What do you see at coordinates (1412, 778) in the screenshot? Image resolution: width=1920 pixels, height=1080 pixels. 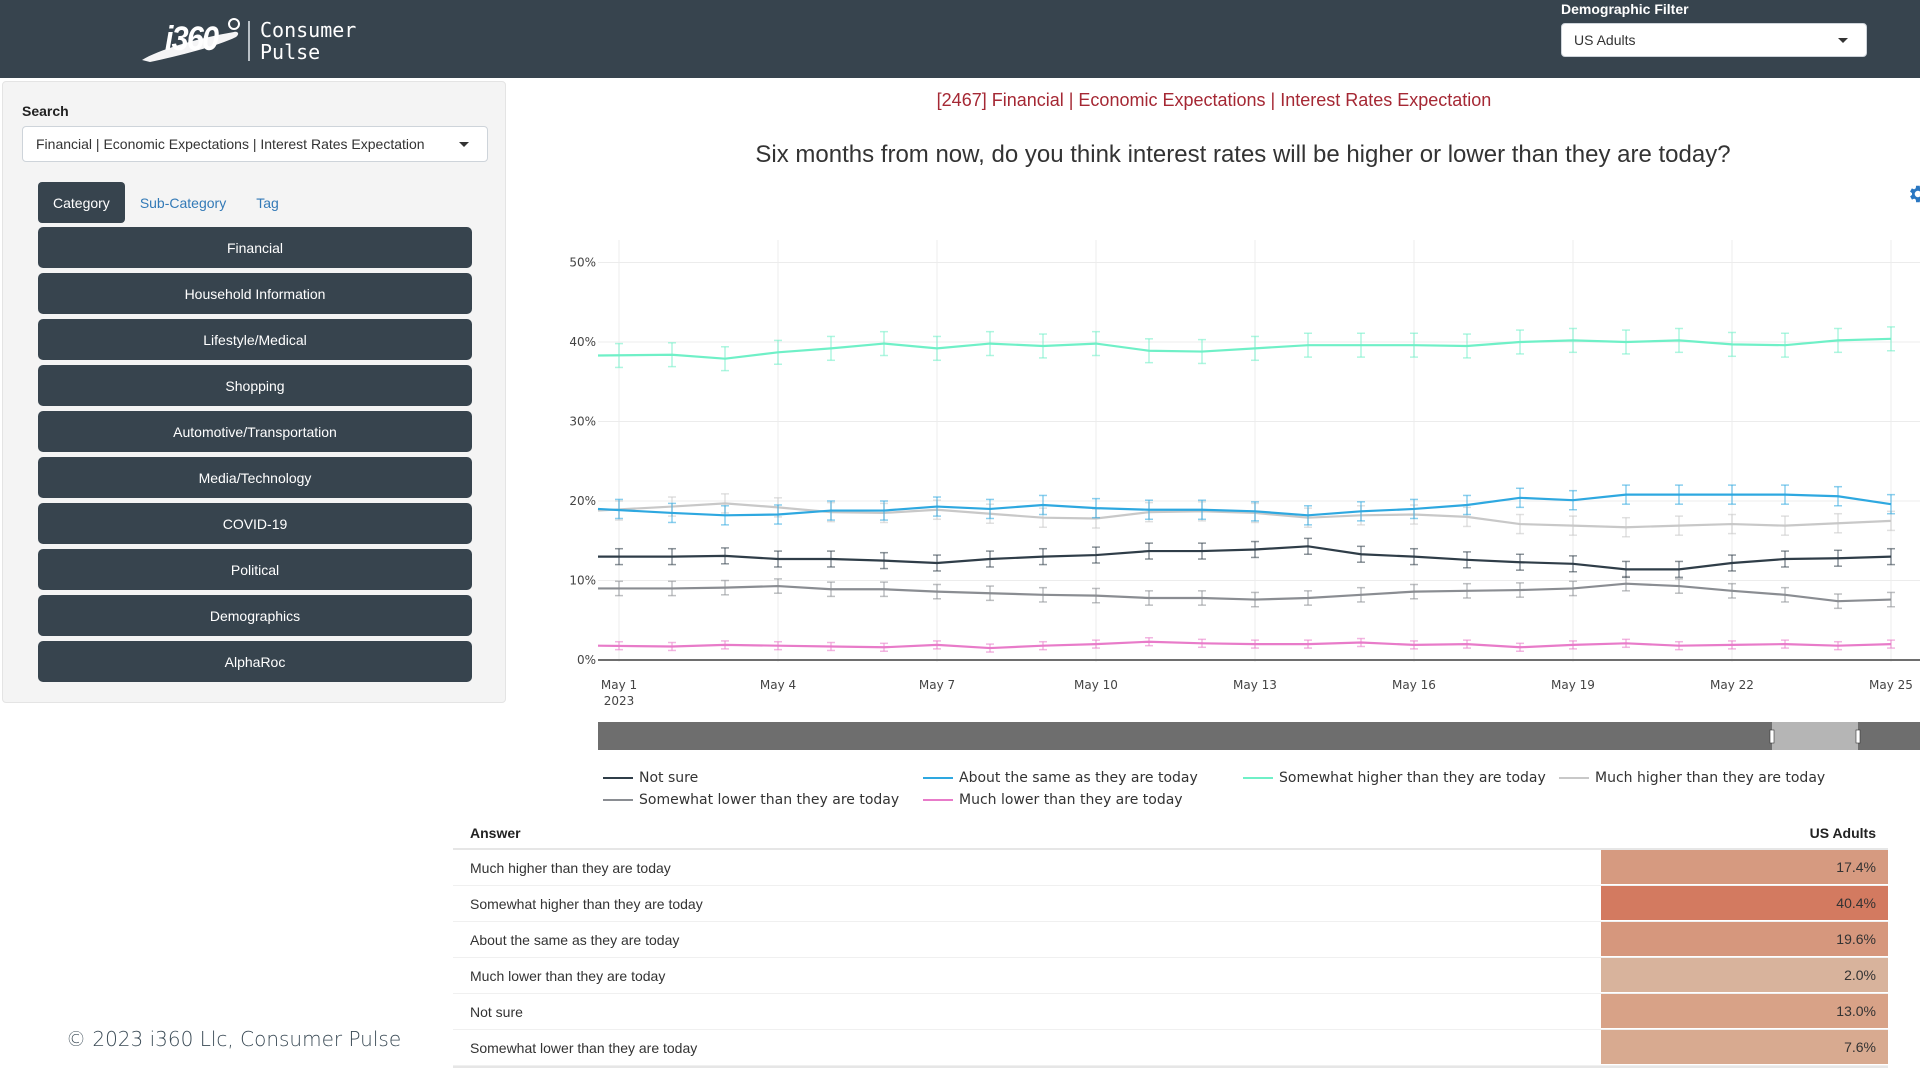 I see `legend-label: Somewhat higher than they are today` at bounding box center [1412, 778].